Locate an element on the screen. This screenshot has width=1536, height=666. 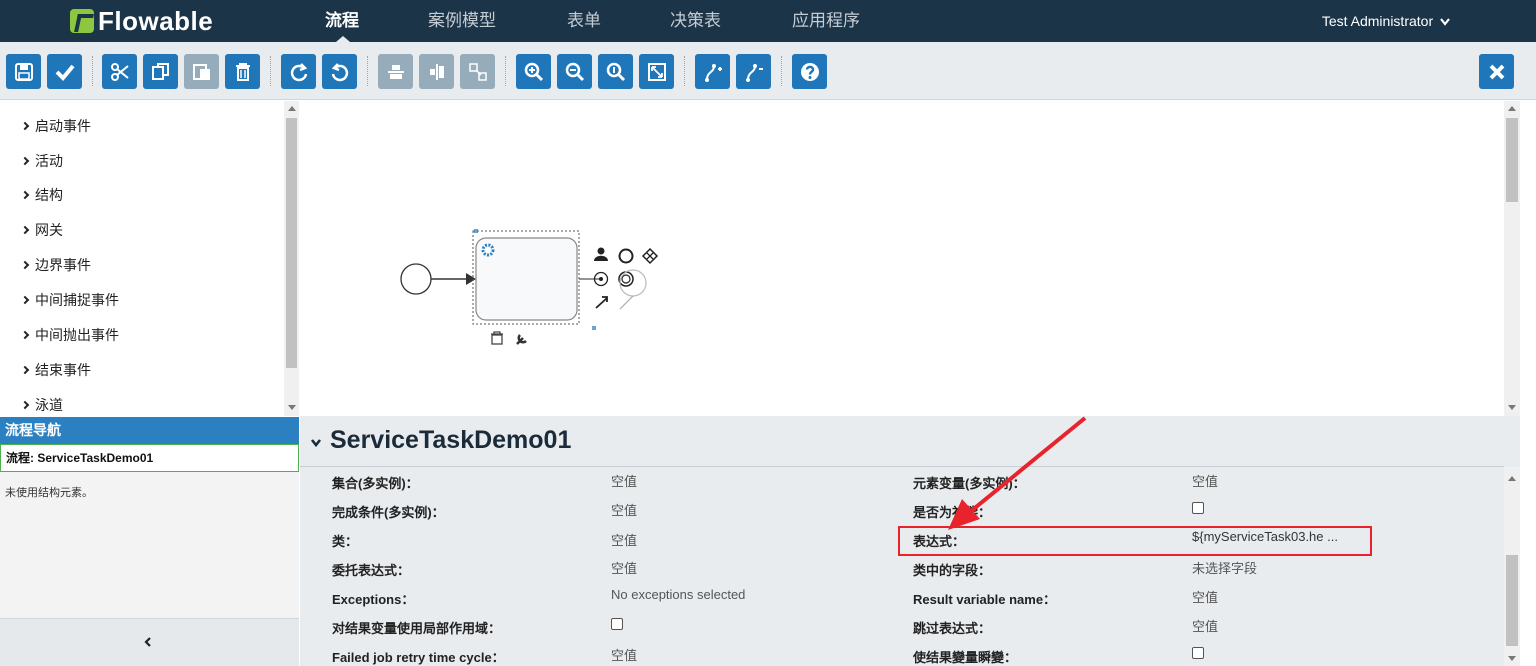
undo-icon is located at coordinates (339, 71).